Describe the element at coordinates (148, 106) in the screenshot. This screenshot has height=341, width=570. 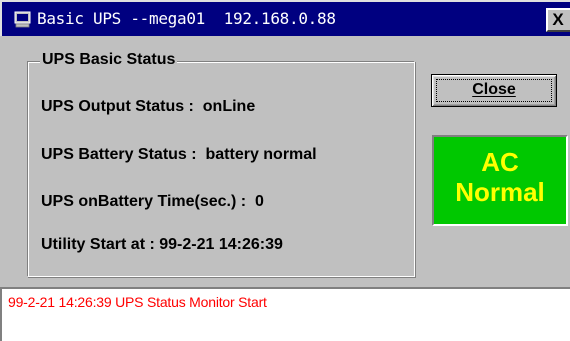
I see `output-status-text: UPS Output Status : onLine` at that location.